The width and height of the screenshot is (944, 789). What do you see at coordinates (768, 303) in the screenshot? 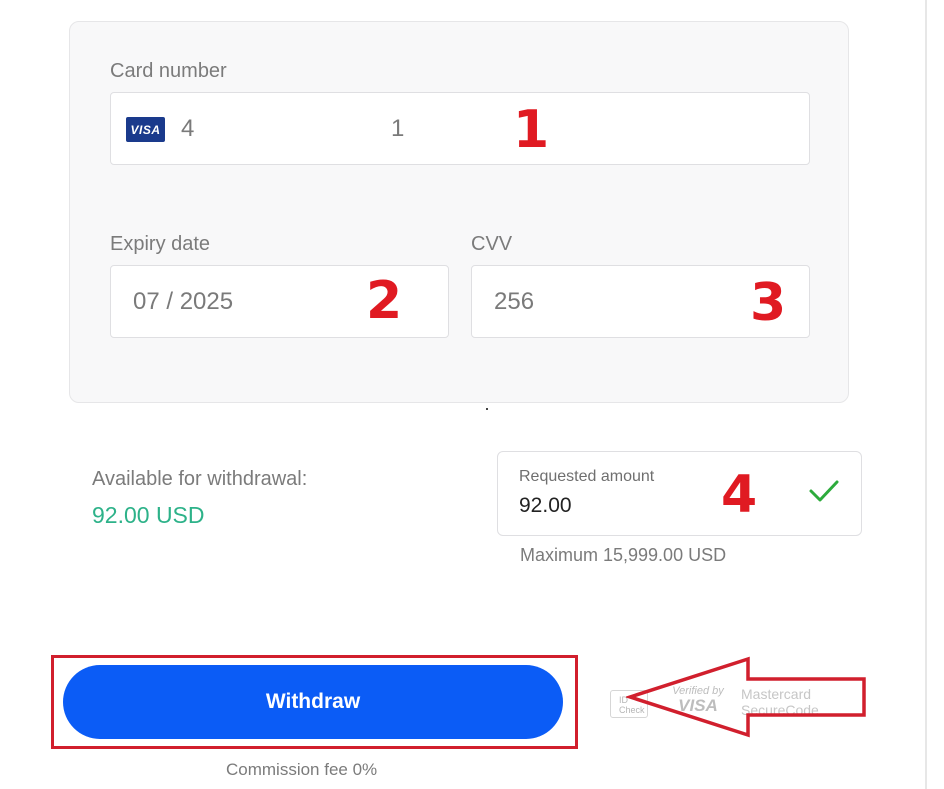
I see `annotation-step-3: 3` at bounding box center [768, 303].